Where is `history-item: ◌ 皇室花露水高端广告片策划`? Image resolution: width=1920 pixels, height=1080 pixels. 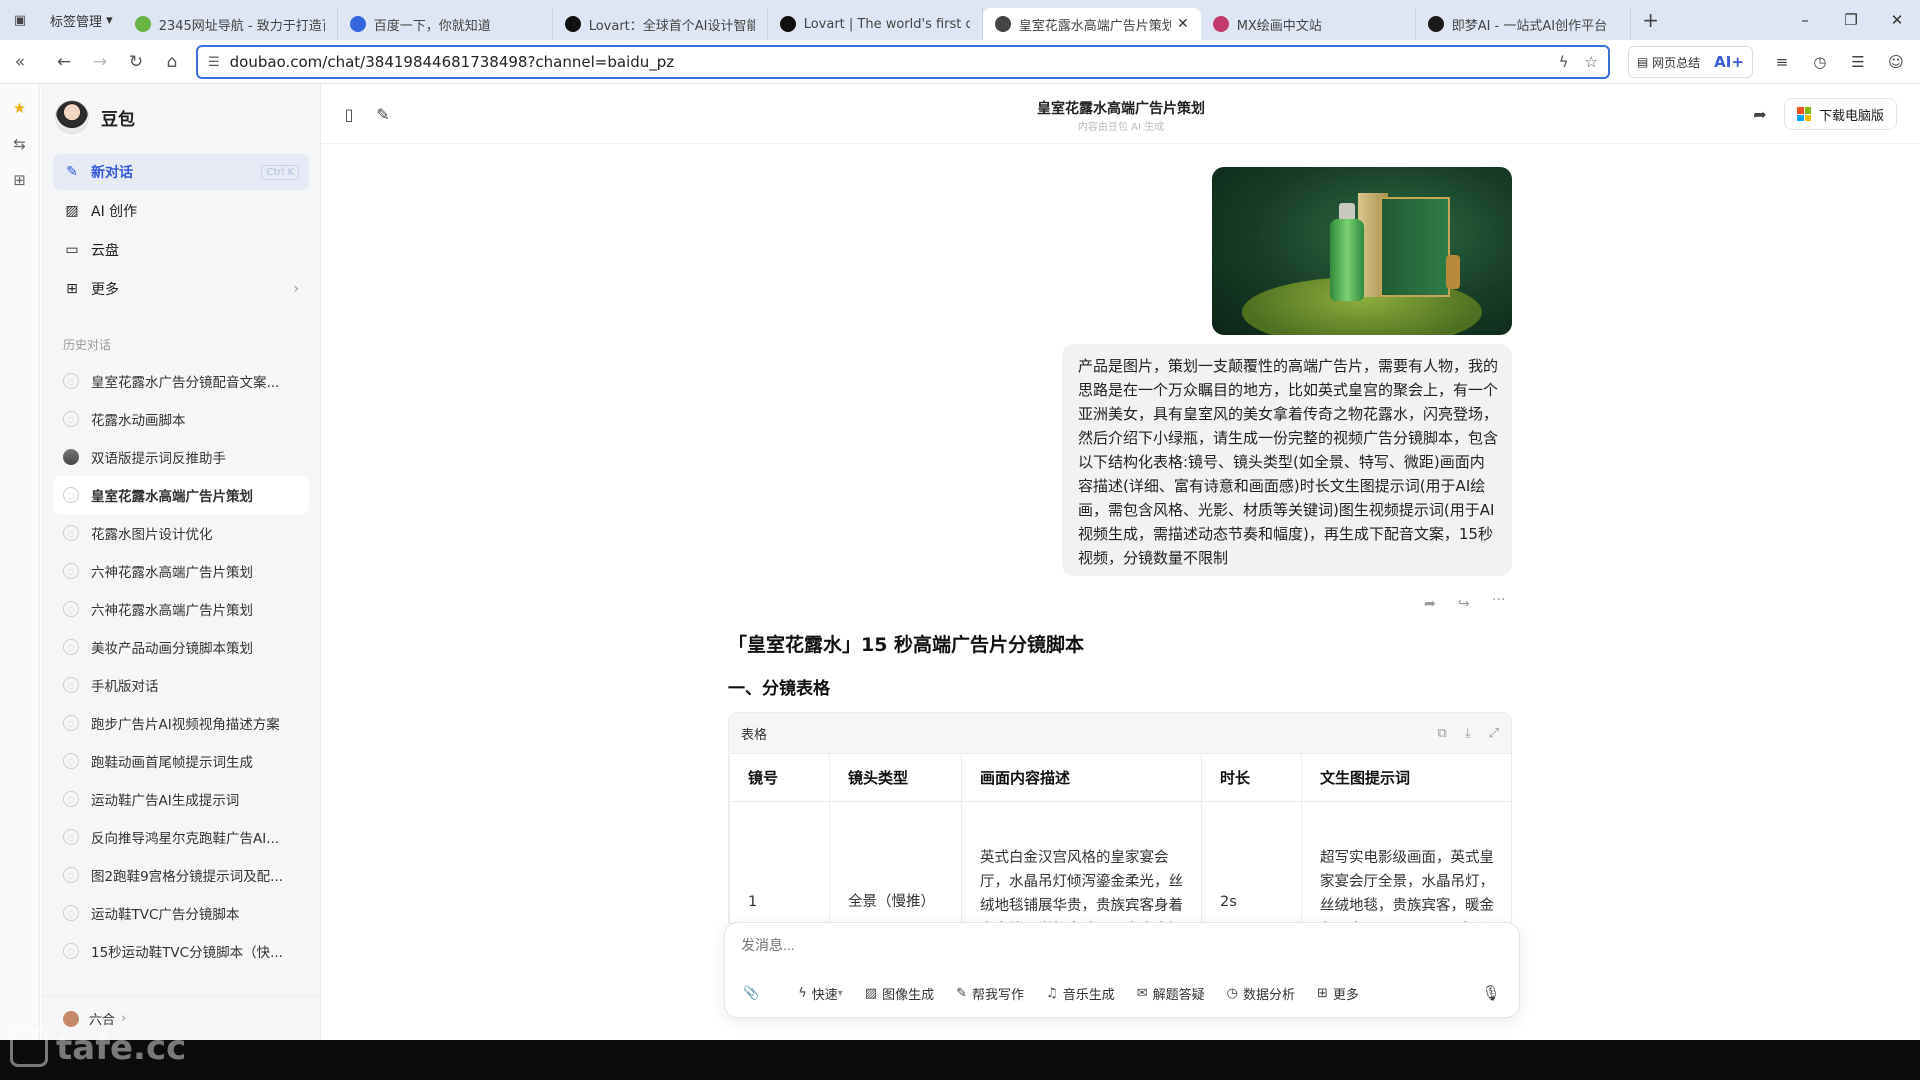 history-item: ◌ 皇室花露水高端广告片策划 is located at coordinates (181, 495).